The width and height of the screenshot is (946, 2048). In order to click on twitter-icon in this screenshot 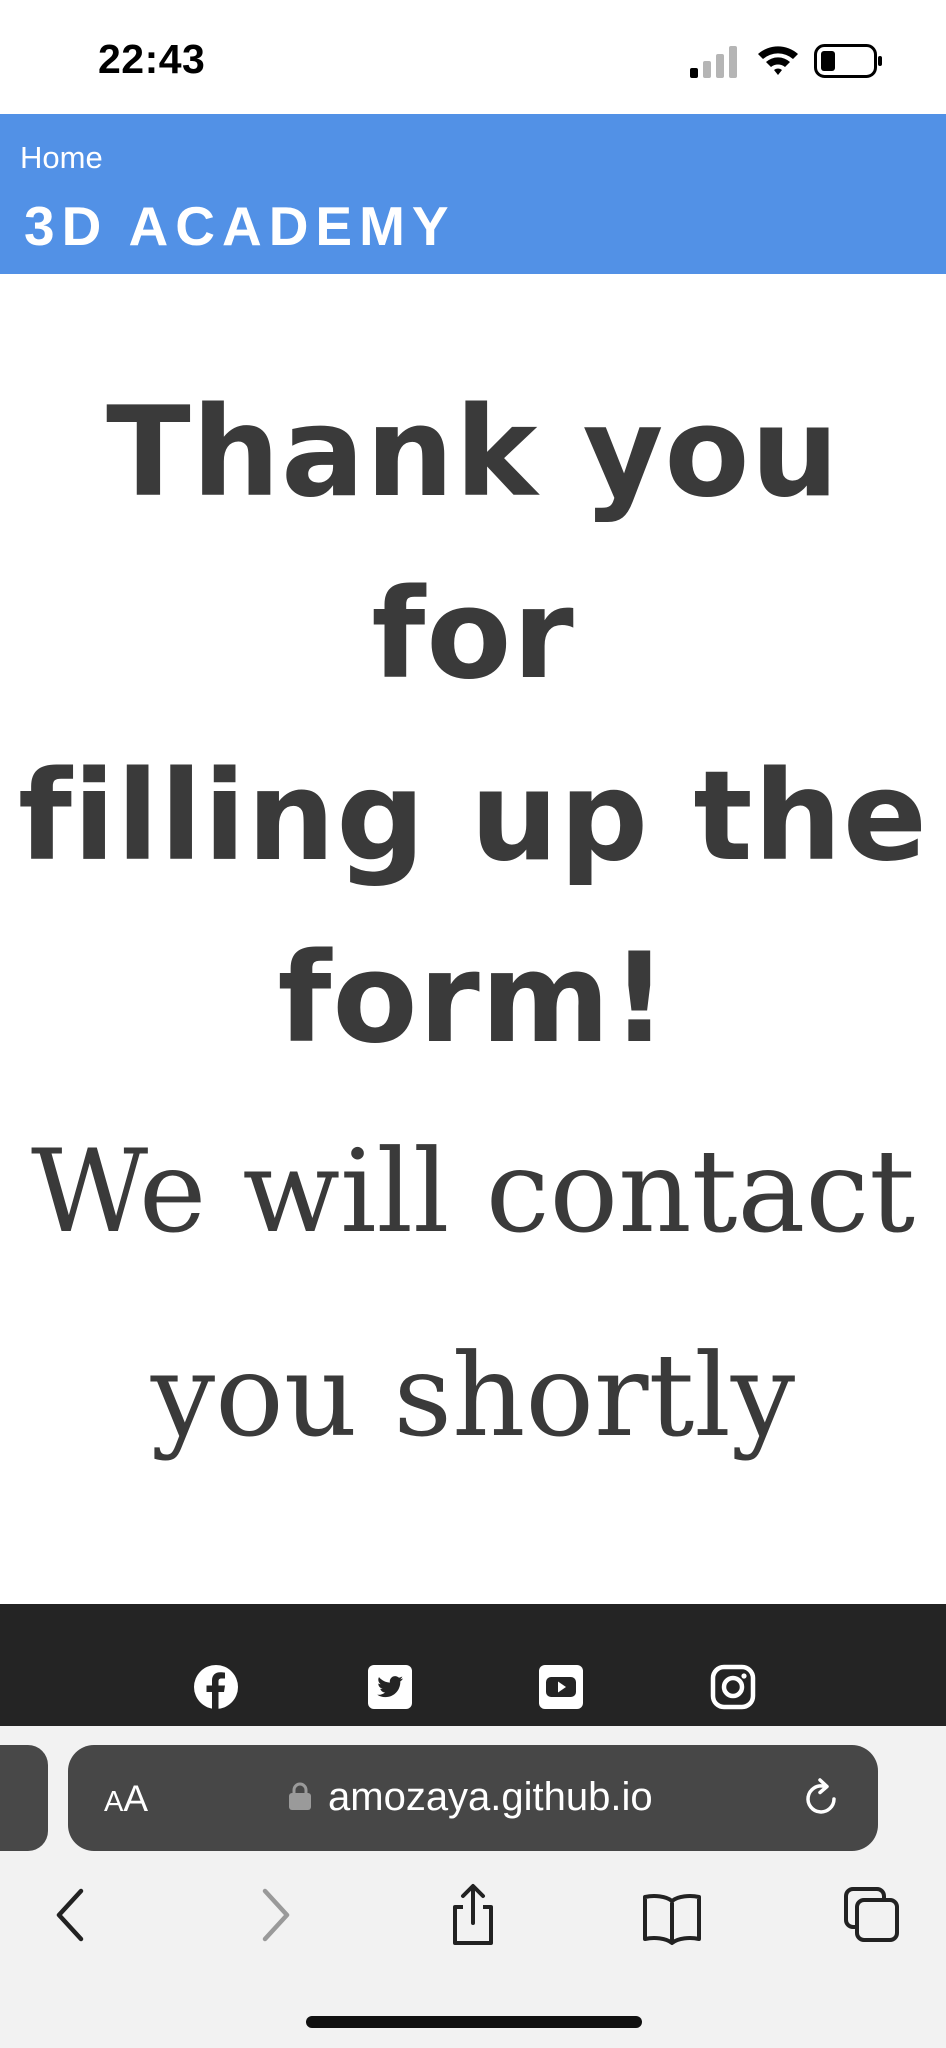, I will do `click(390, 1687)`.